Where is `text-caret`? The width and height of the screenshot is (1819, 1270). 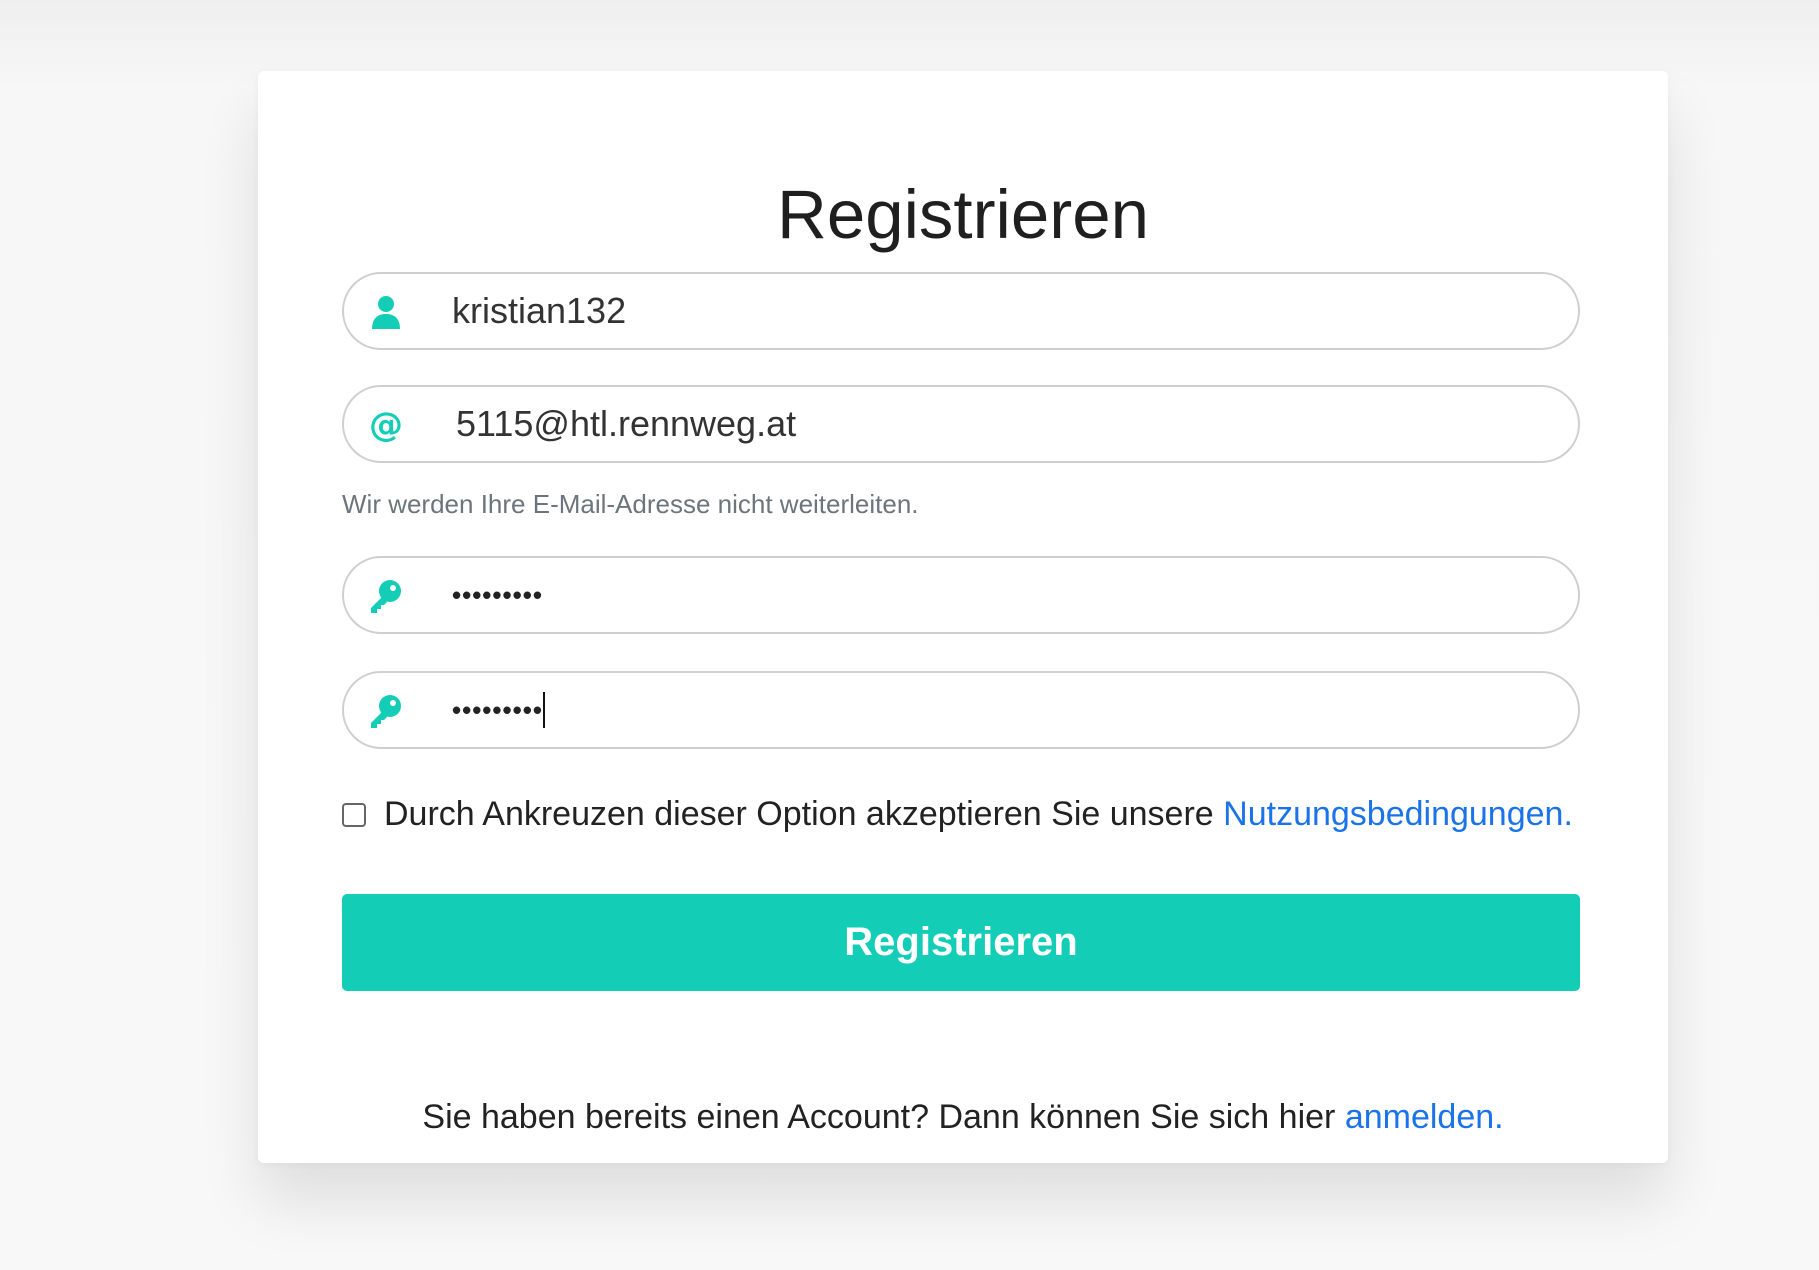
text-caret is located at coordinates (543, 710).